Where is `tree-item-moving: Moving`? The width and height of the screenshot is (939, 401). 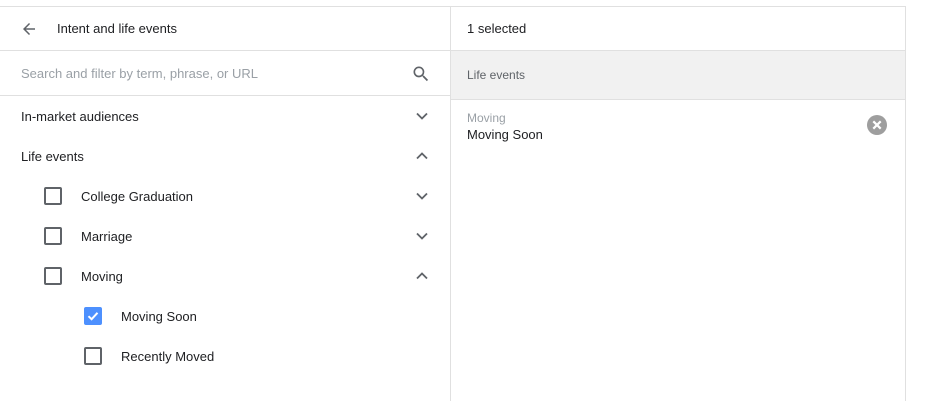 tree-item-moving: Moving is located at coordinates (225, 276).